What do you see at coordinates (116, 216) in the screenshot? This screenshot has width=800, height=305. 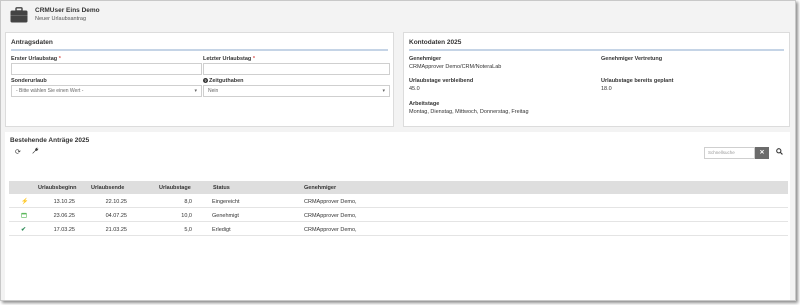 I see `cell-end: 04.07.25` at bounding box center [116, 216].